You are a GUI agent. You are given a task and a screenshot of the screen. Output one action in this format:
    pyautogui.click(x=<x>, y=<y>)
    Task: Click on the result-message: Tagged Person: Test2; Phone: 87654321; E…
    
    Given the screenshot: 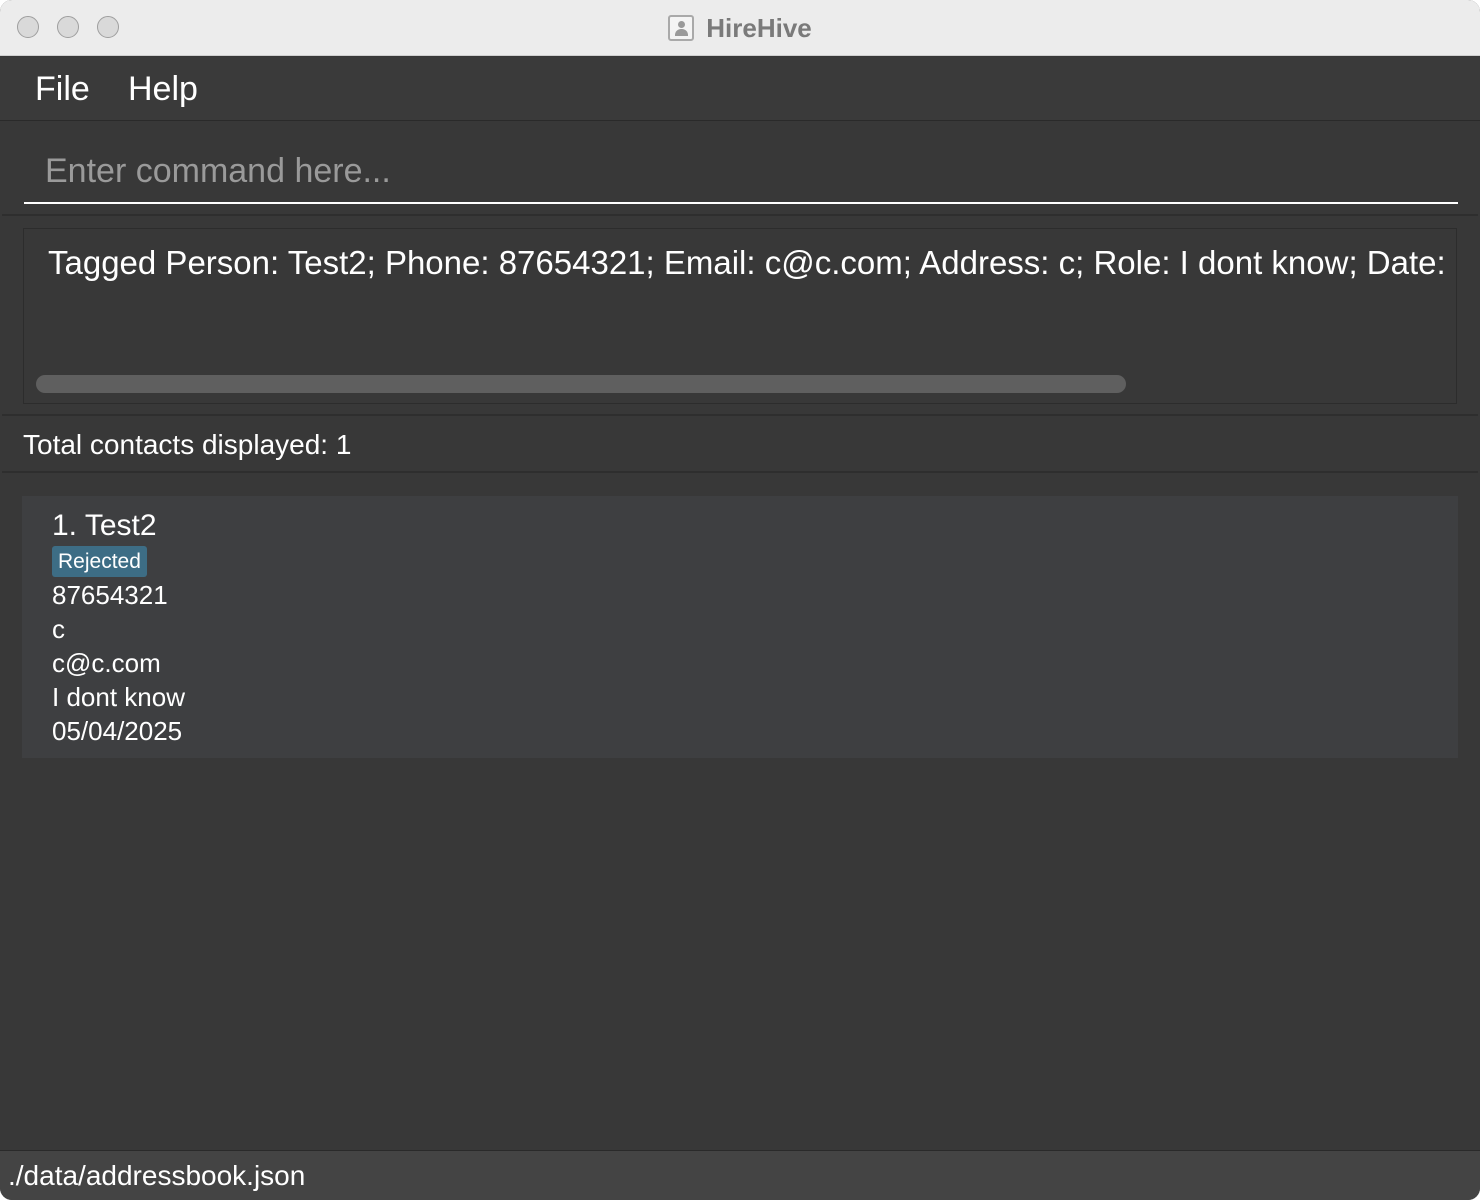 What is the action you would take?
    pyautogui.click(x=752, y=262)
    